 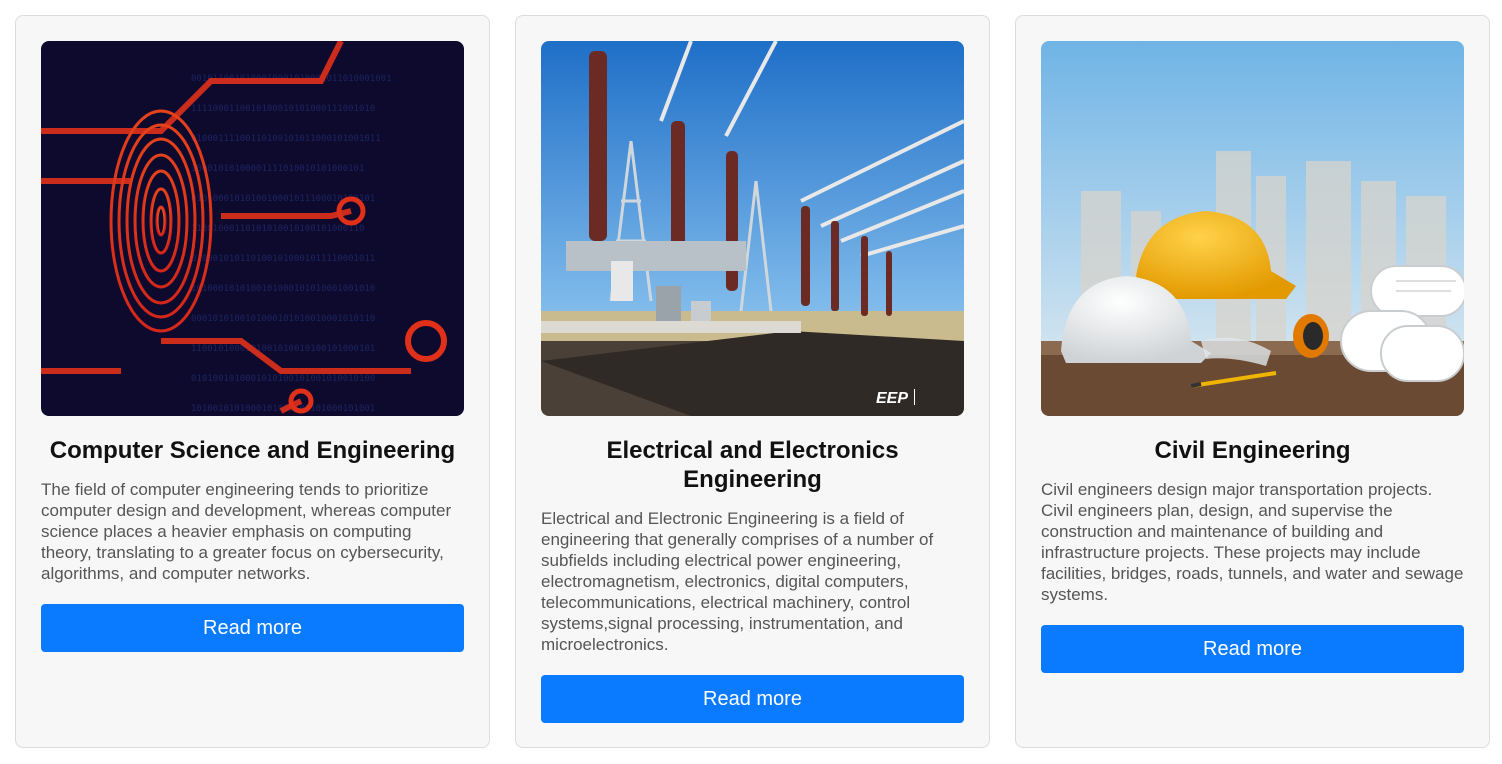 I want to click on eep-watermark-logo: EEP, so click(x=892, y=398).